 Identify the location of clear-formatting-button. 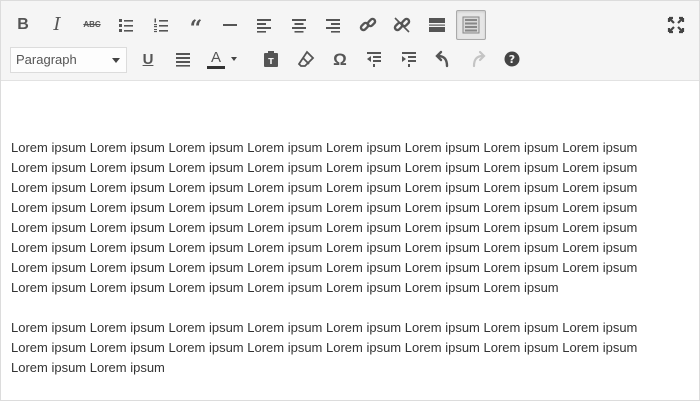
(306, 59).